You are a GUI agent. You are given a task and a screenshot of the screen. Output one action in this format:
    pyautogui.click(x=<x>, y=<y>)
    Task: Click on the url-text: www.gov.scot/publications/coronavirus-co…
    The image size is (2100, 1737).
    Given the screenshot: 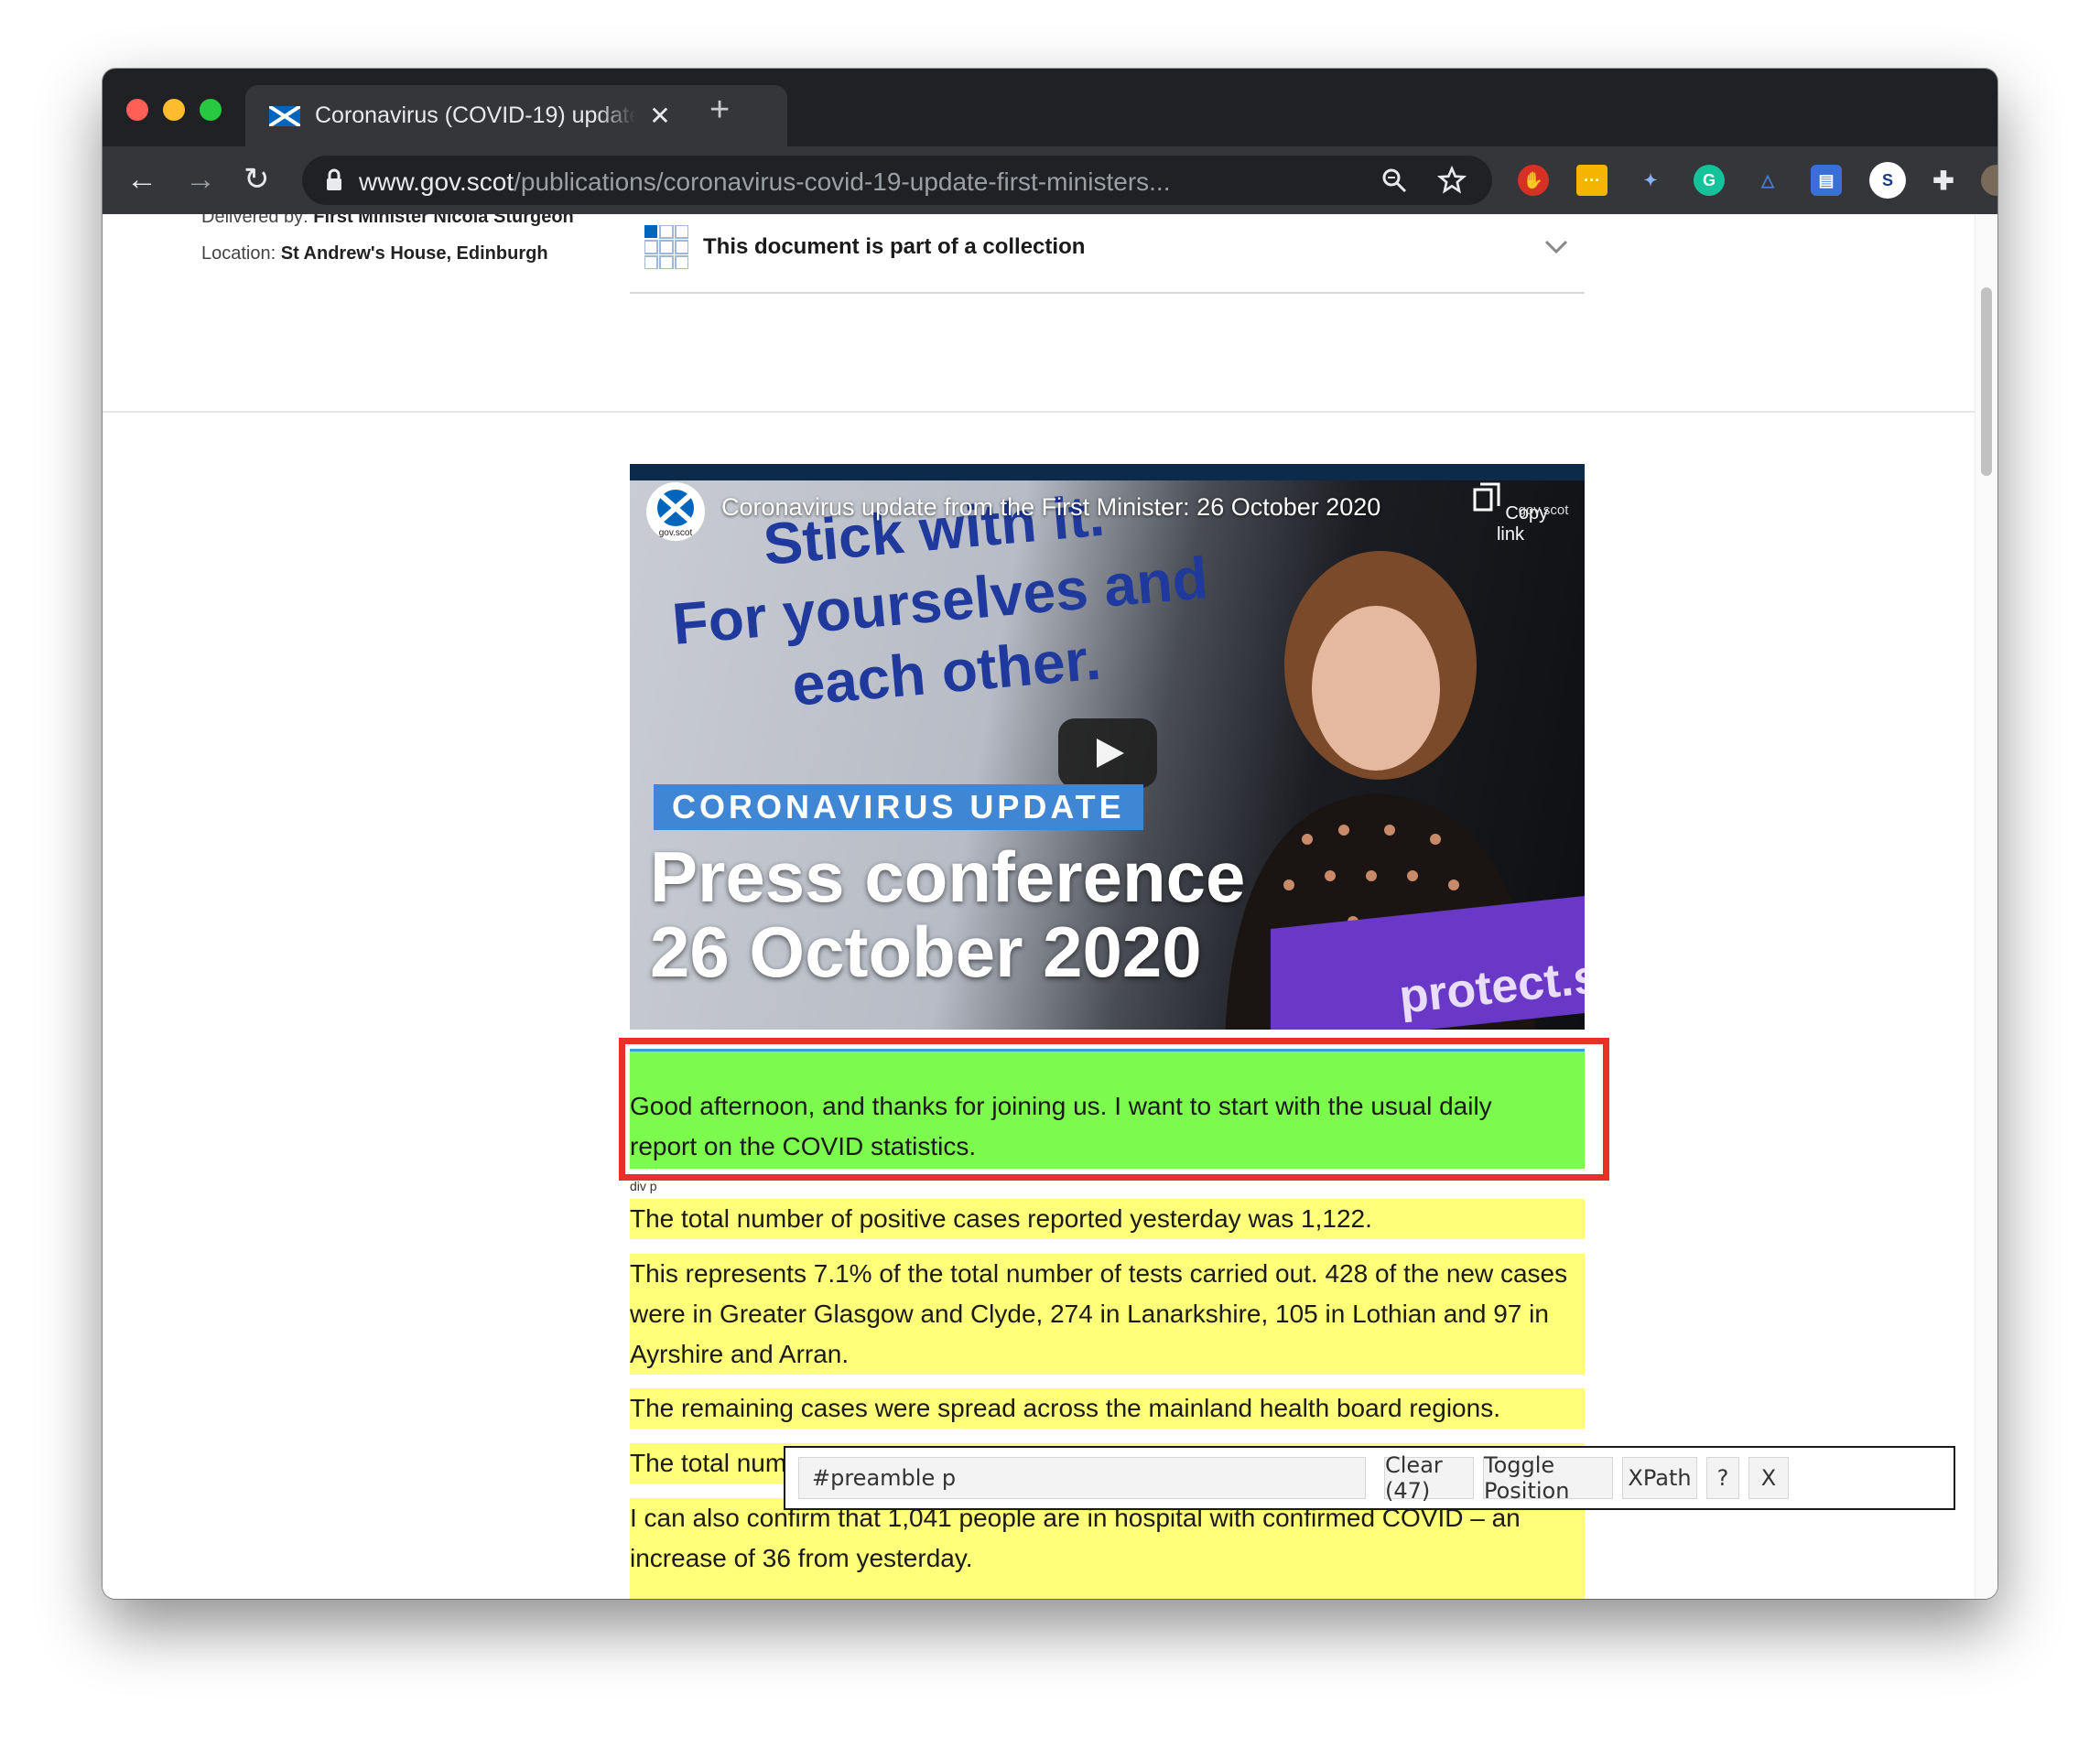 What is the action you would take?
    pyautogui.click(x=765, y=182)
    